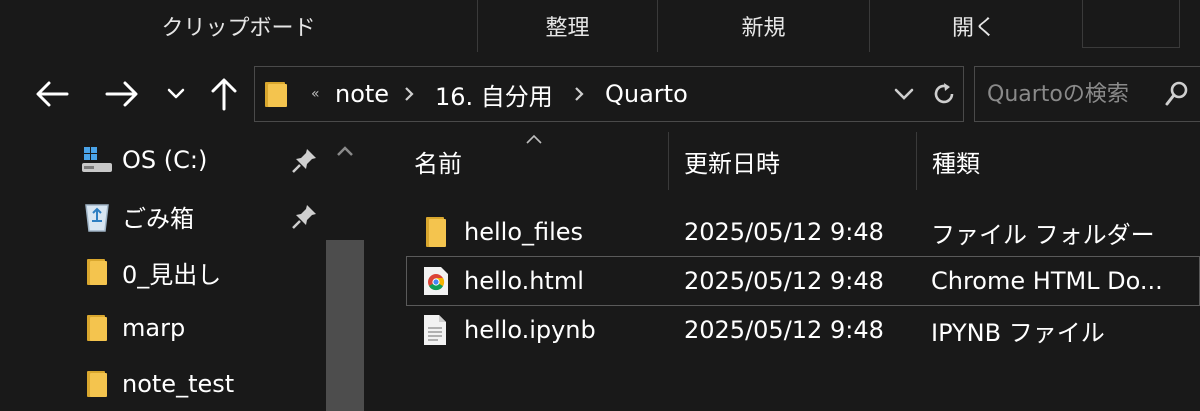 The image size is (1200, 411). I want to click on ribbon-group-clipboard: クリップボード, so click(239, 26).